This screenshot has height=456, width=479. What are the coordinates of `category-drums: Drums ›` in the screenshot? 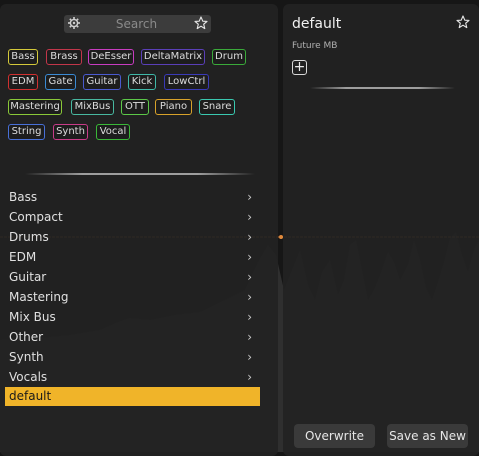 It's located at (132, 237).